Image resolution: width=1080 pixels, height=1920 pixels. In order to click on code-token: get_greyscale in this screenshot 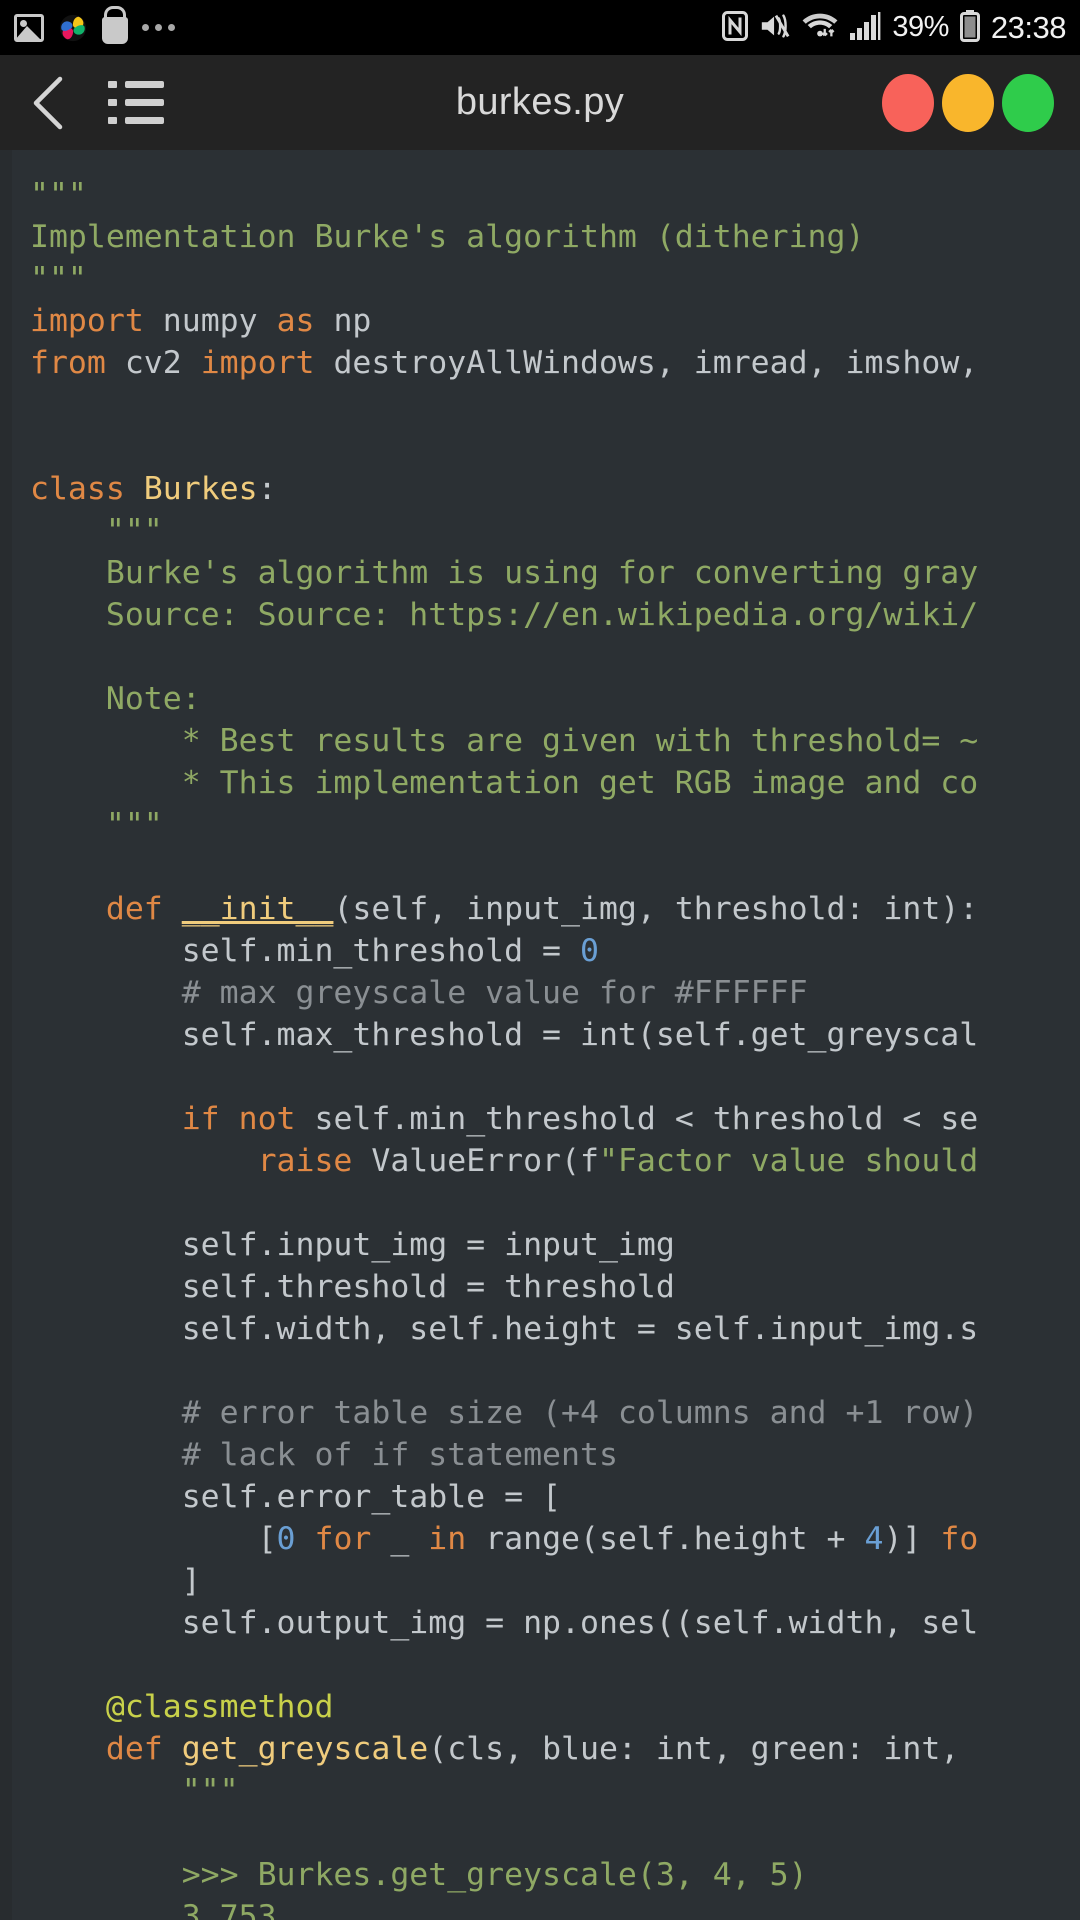, I will do `click(305, 1749)`.